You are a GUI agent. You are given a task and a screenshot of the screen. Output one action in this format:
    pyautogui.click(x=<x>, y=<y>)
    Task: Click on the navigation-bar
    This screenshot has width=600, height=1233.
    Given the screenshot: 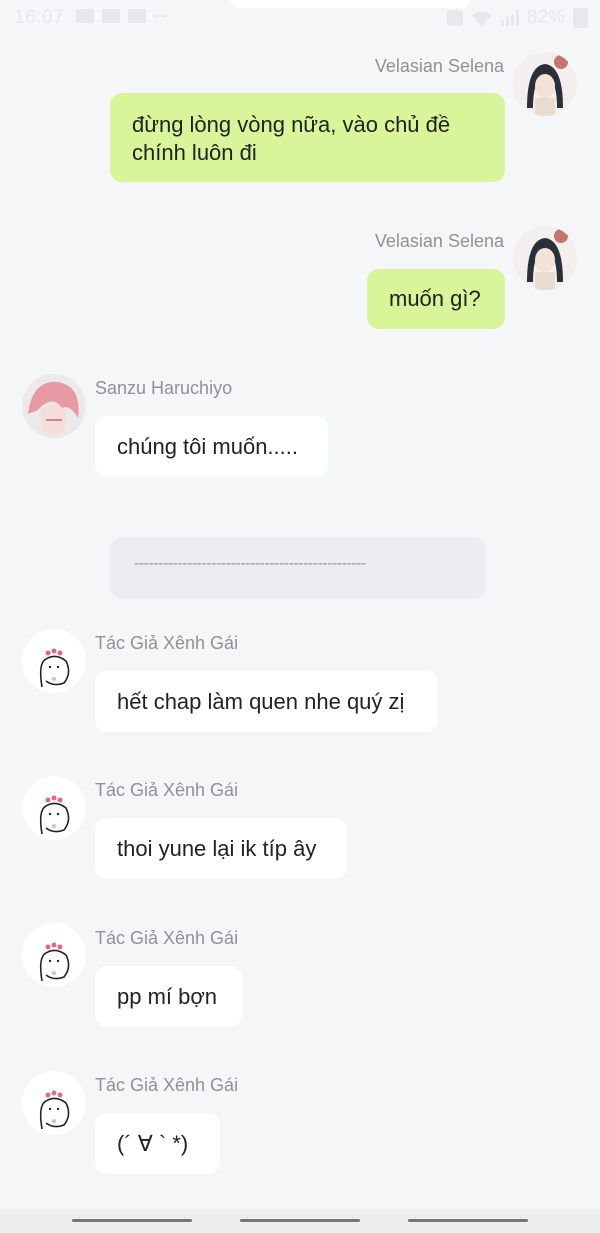 What is the action you would take?
    pyautogui.click(x=300, y=1221)
    